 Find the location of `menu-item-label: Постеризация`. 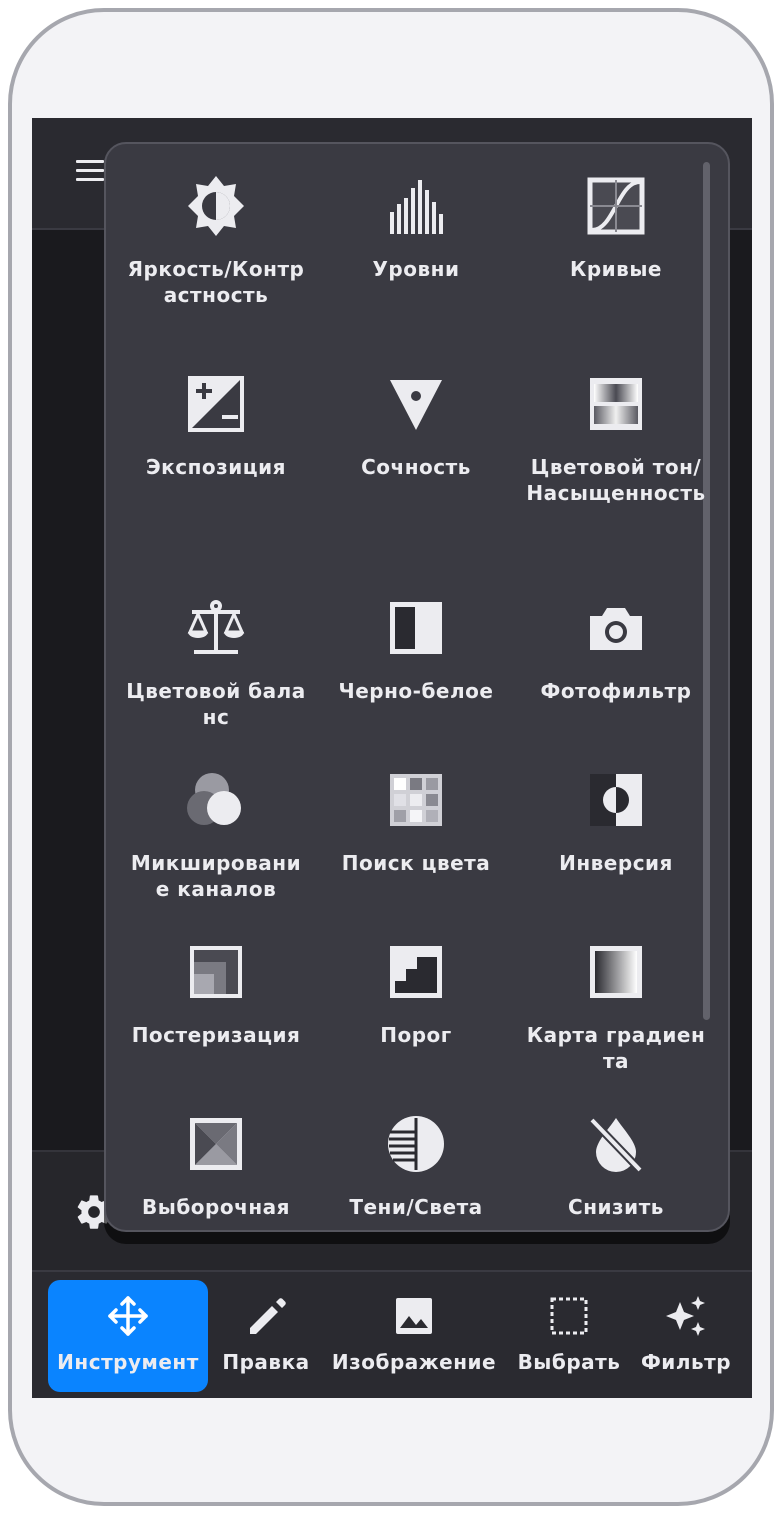

menu-item-label: Постеризация is located at coordinates (216, 1035).